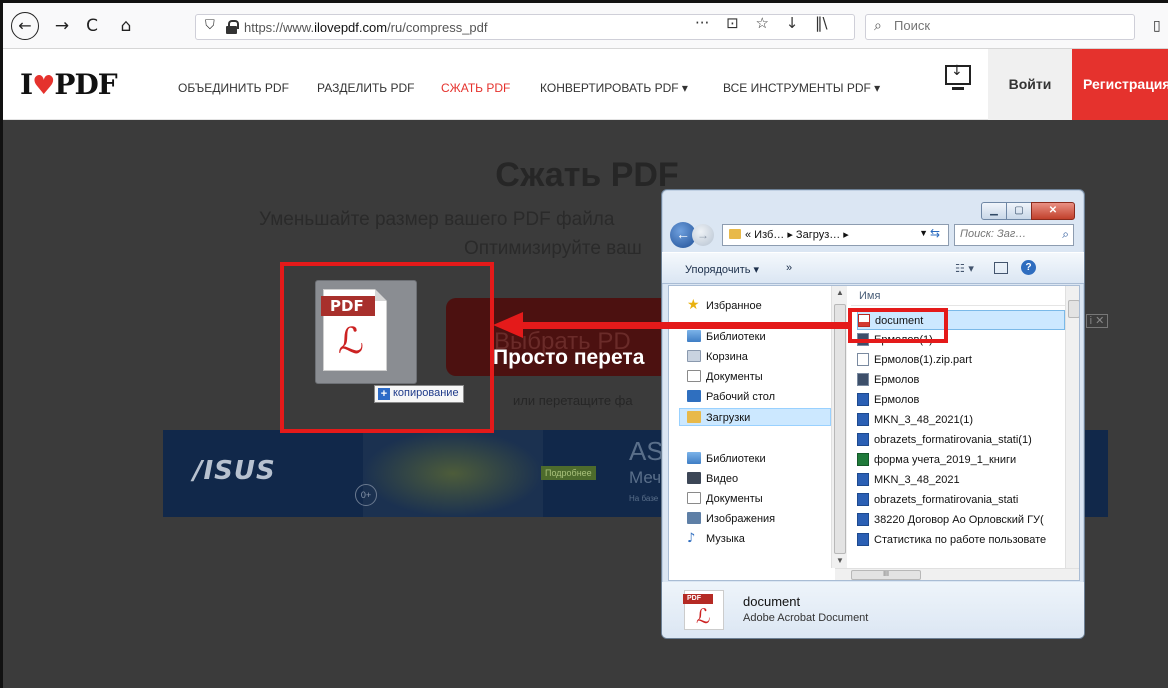 Image resolution: width=1168 pixels, height=688 pixels. I want to click on bookmark-star-icon: ☆, so click(761, 23).